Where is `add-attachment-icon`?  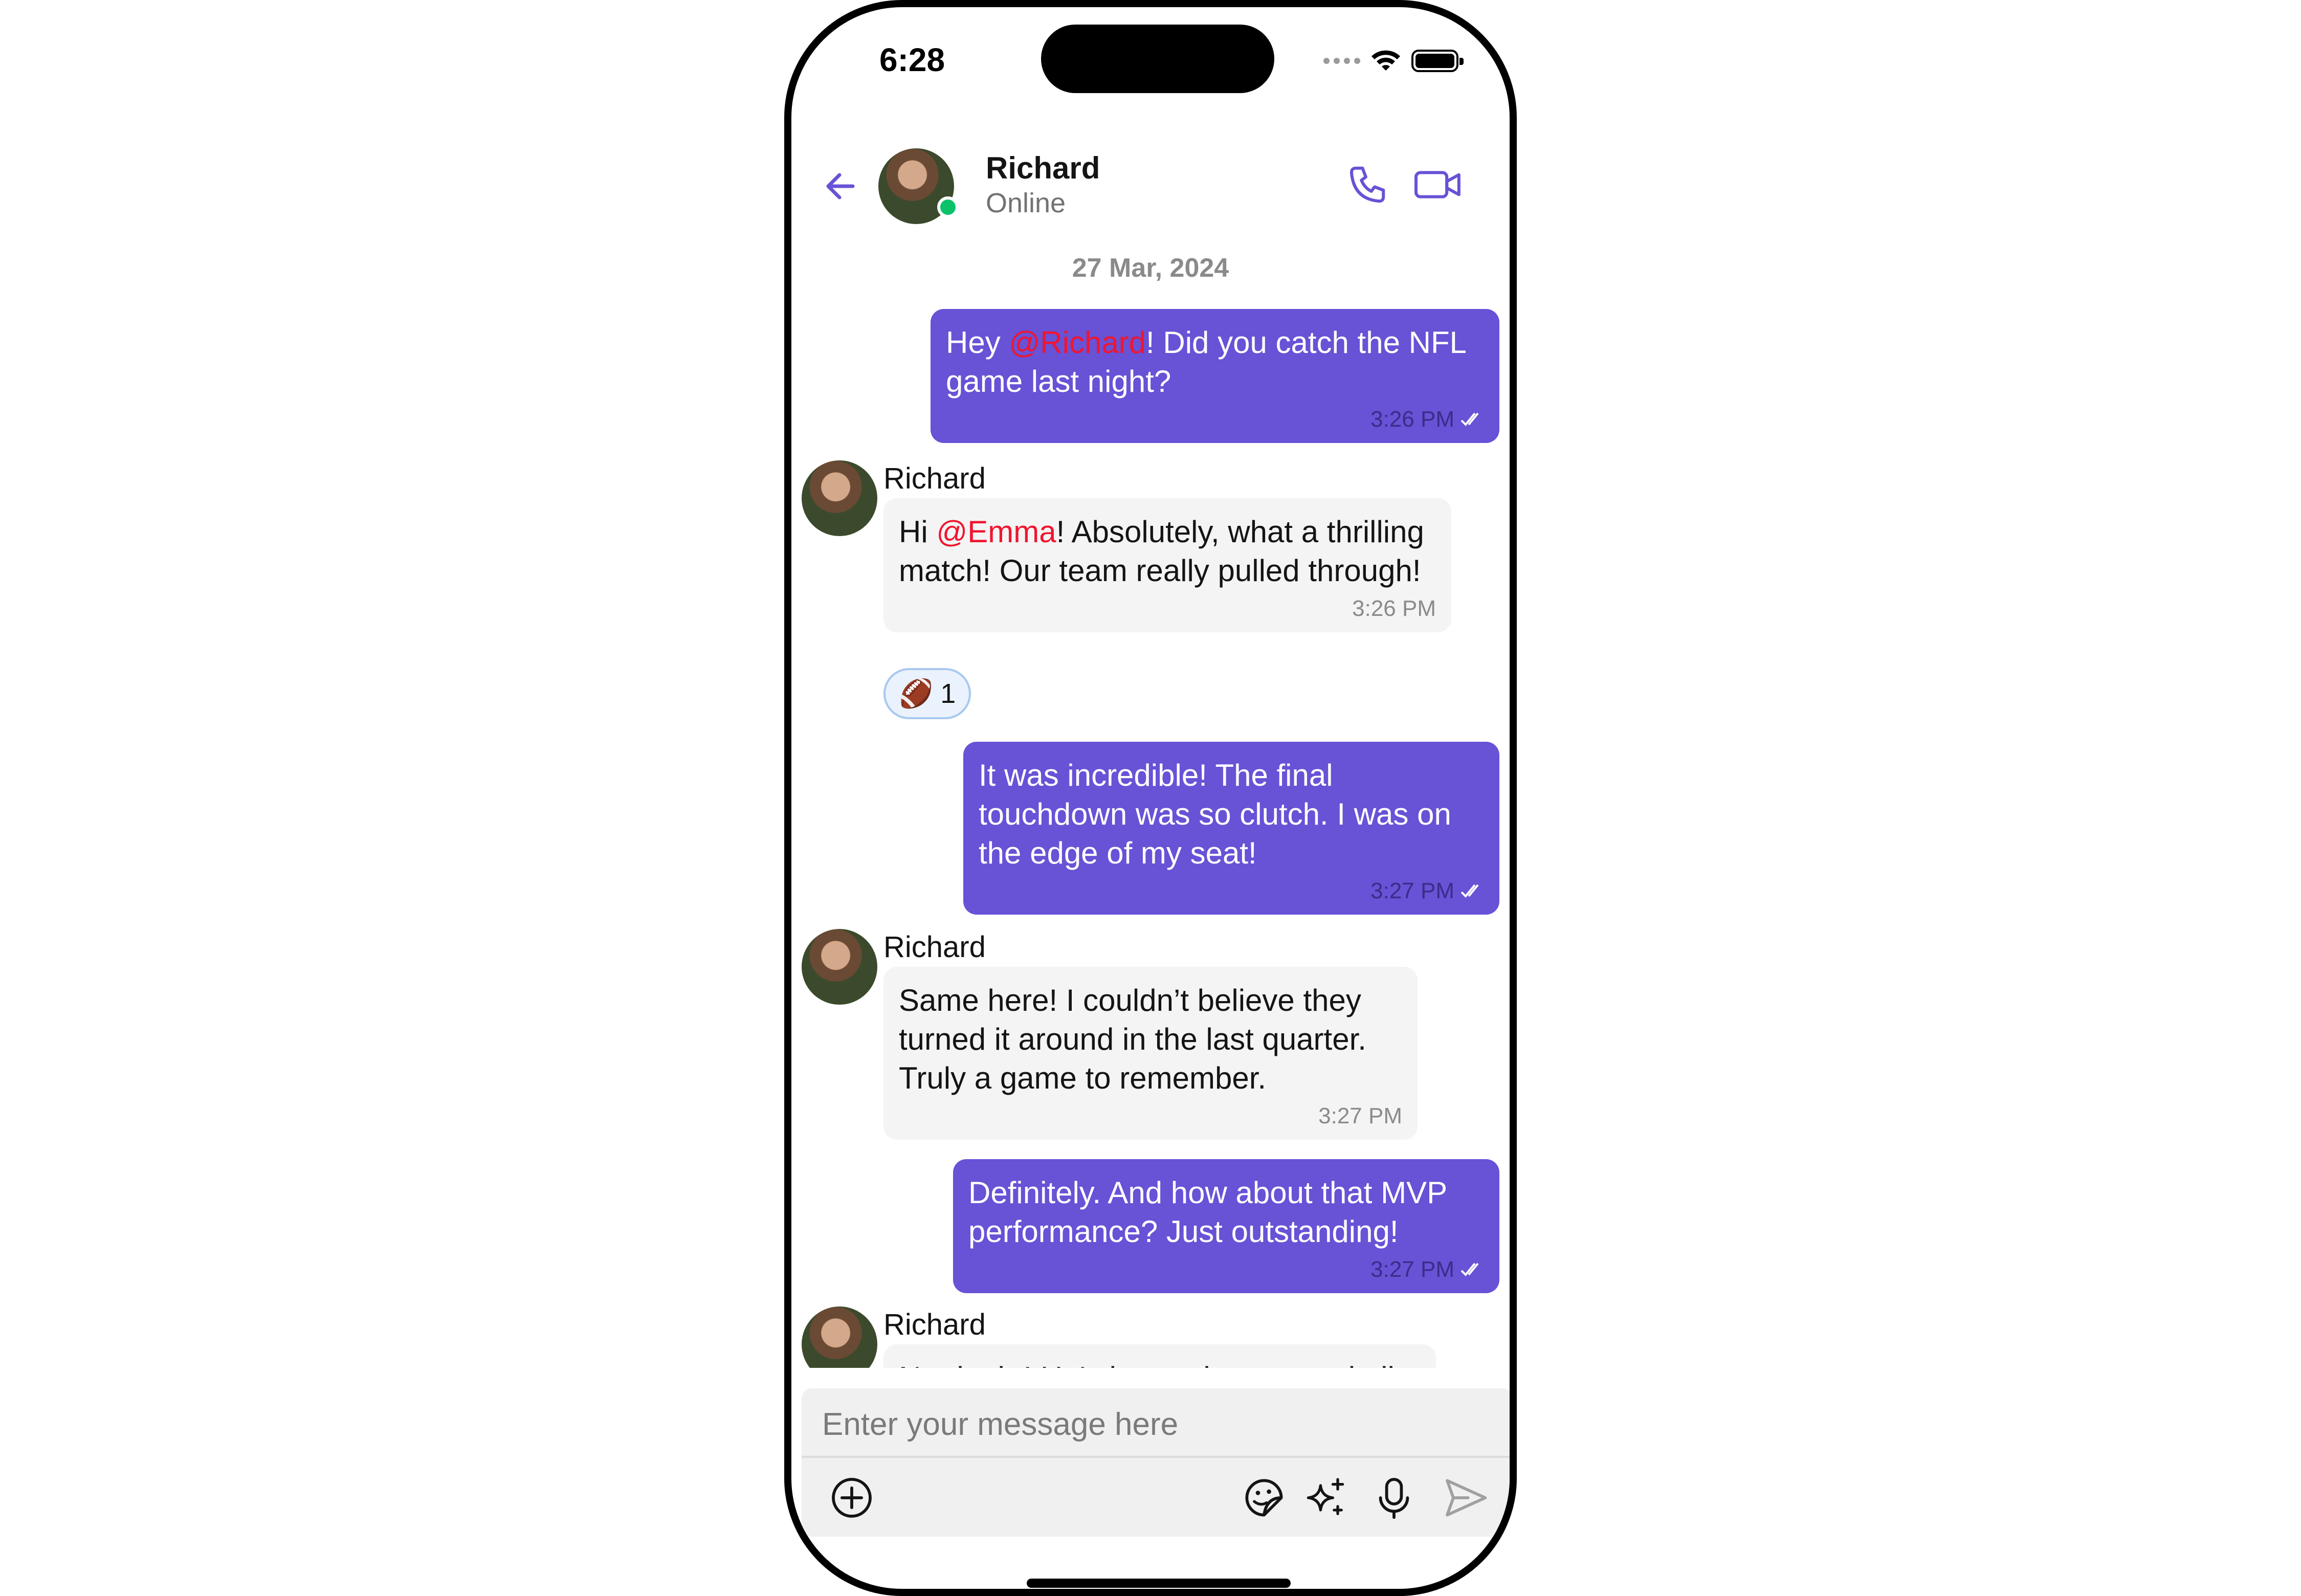 add-attachment-icon is located at coordinates (851, 1497).